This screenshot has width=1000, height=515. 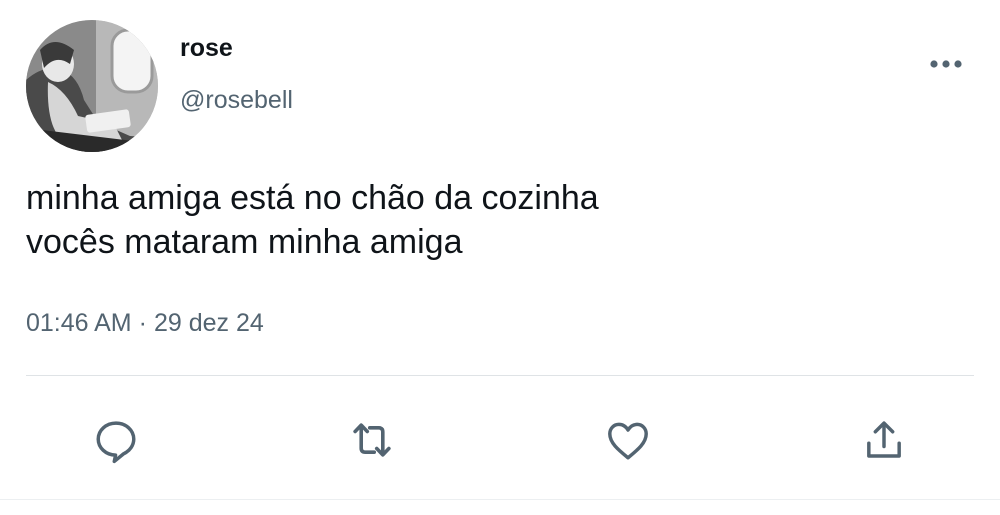 I want to click on like-button, so click(x=628, y=440).